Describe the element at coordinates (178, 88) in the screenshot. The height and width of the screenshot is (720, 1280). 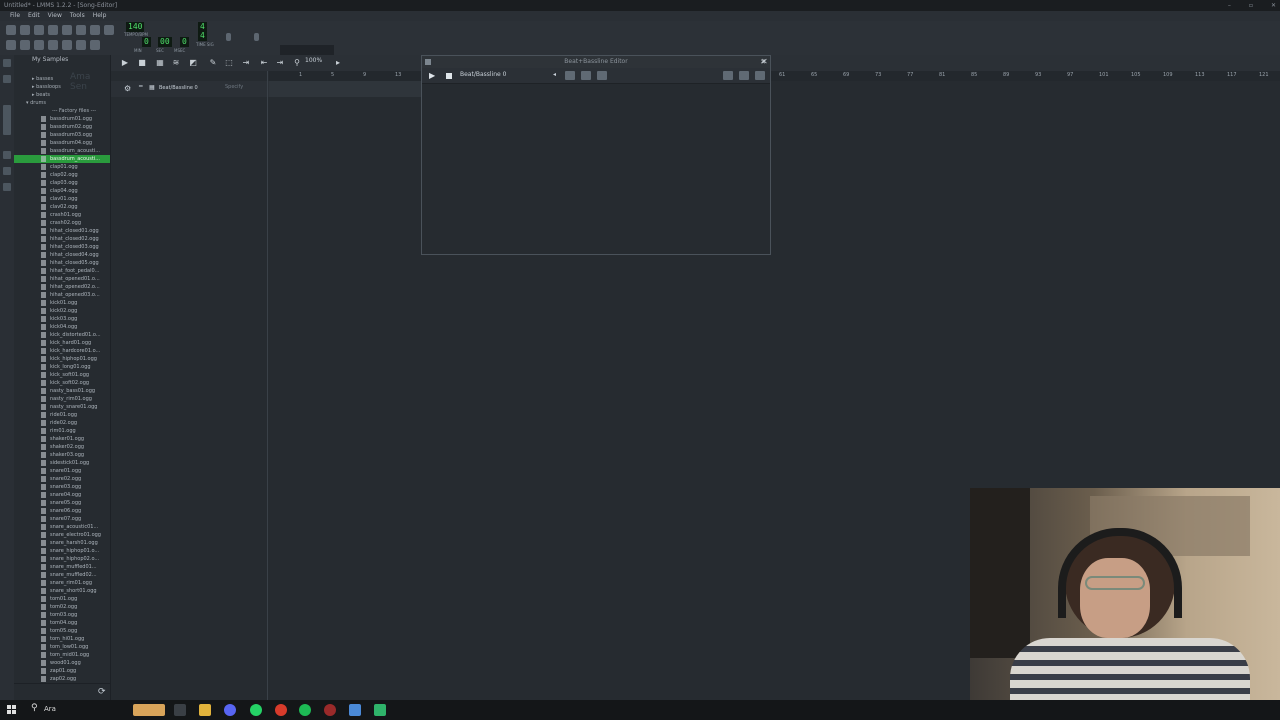
I see `track-name: Beat/Bassline 0` at that location.